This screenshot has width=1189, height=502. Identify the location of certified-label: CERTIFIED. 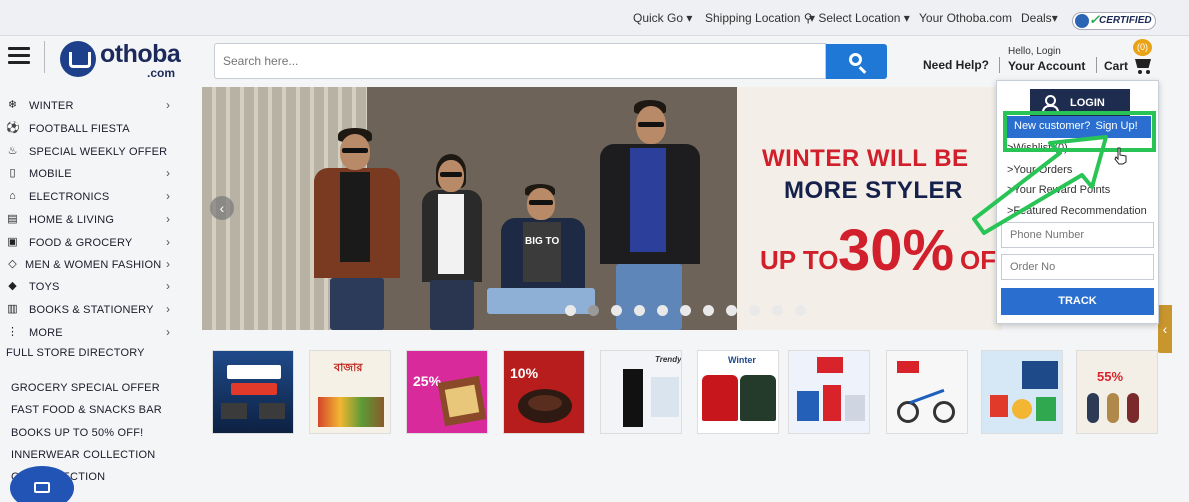
(1125, 20).